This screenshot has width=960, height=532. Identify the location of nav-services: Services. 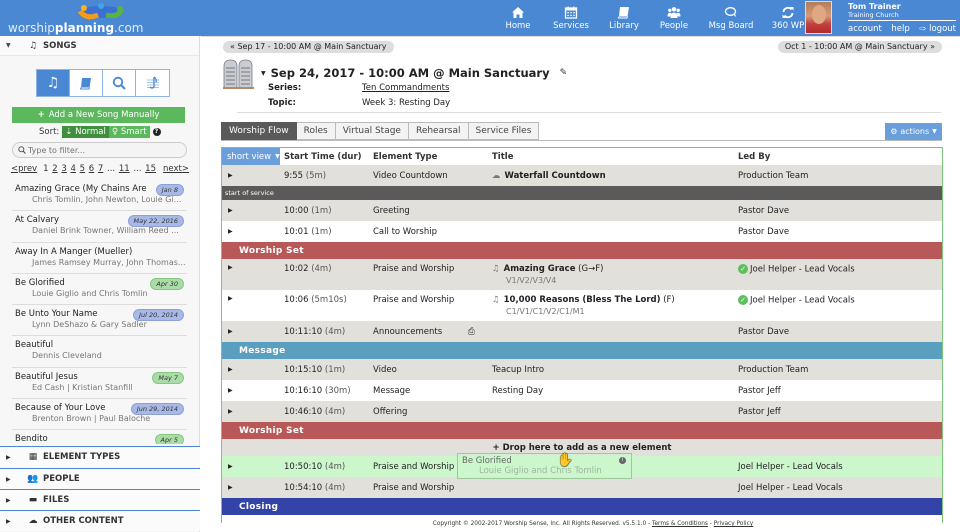
(571, 18).